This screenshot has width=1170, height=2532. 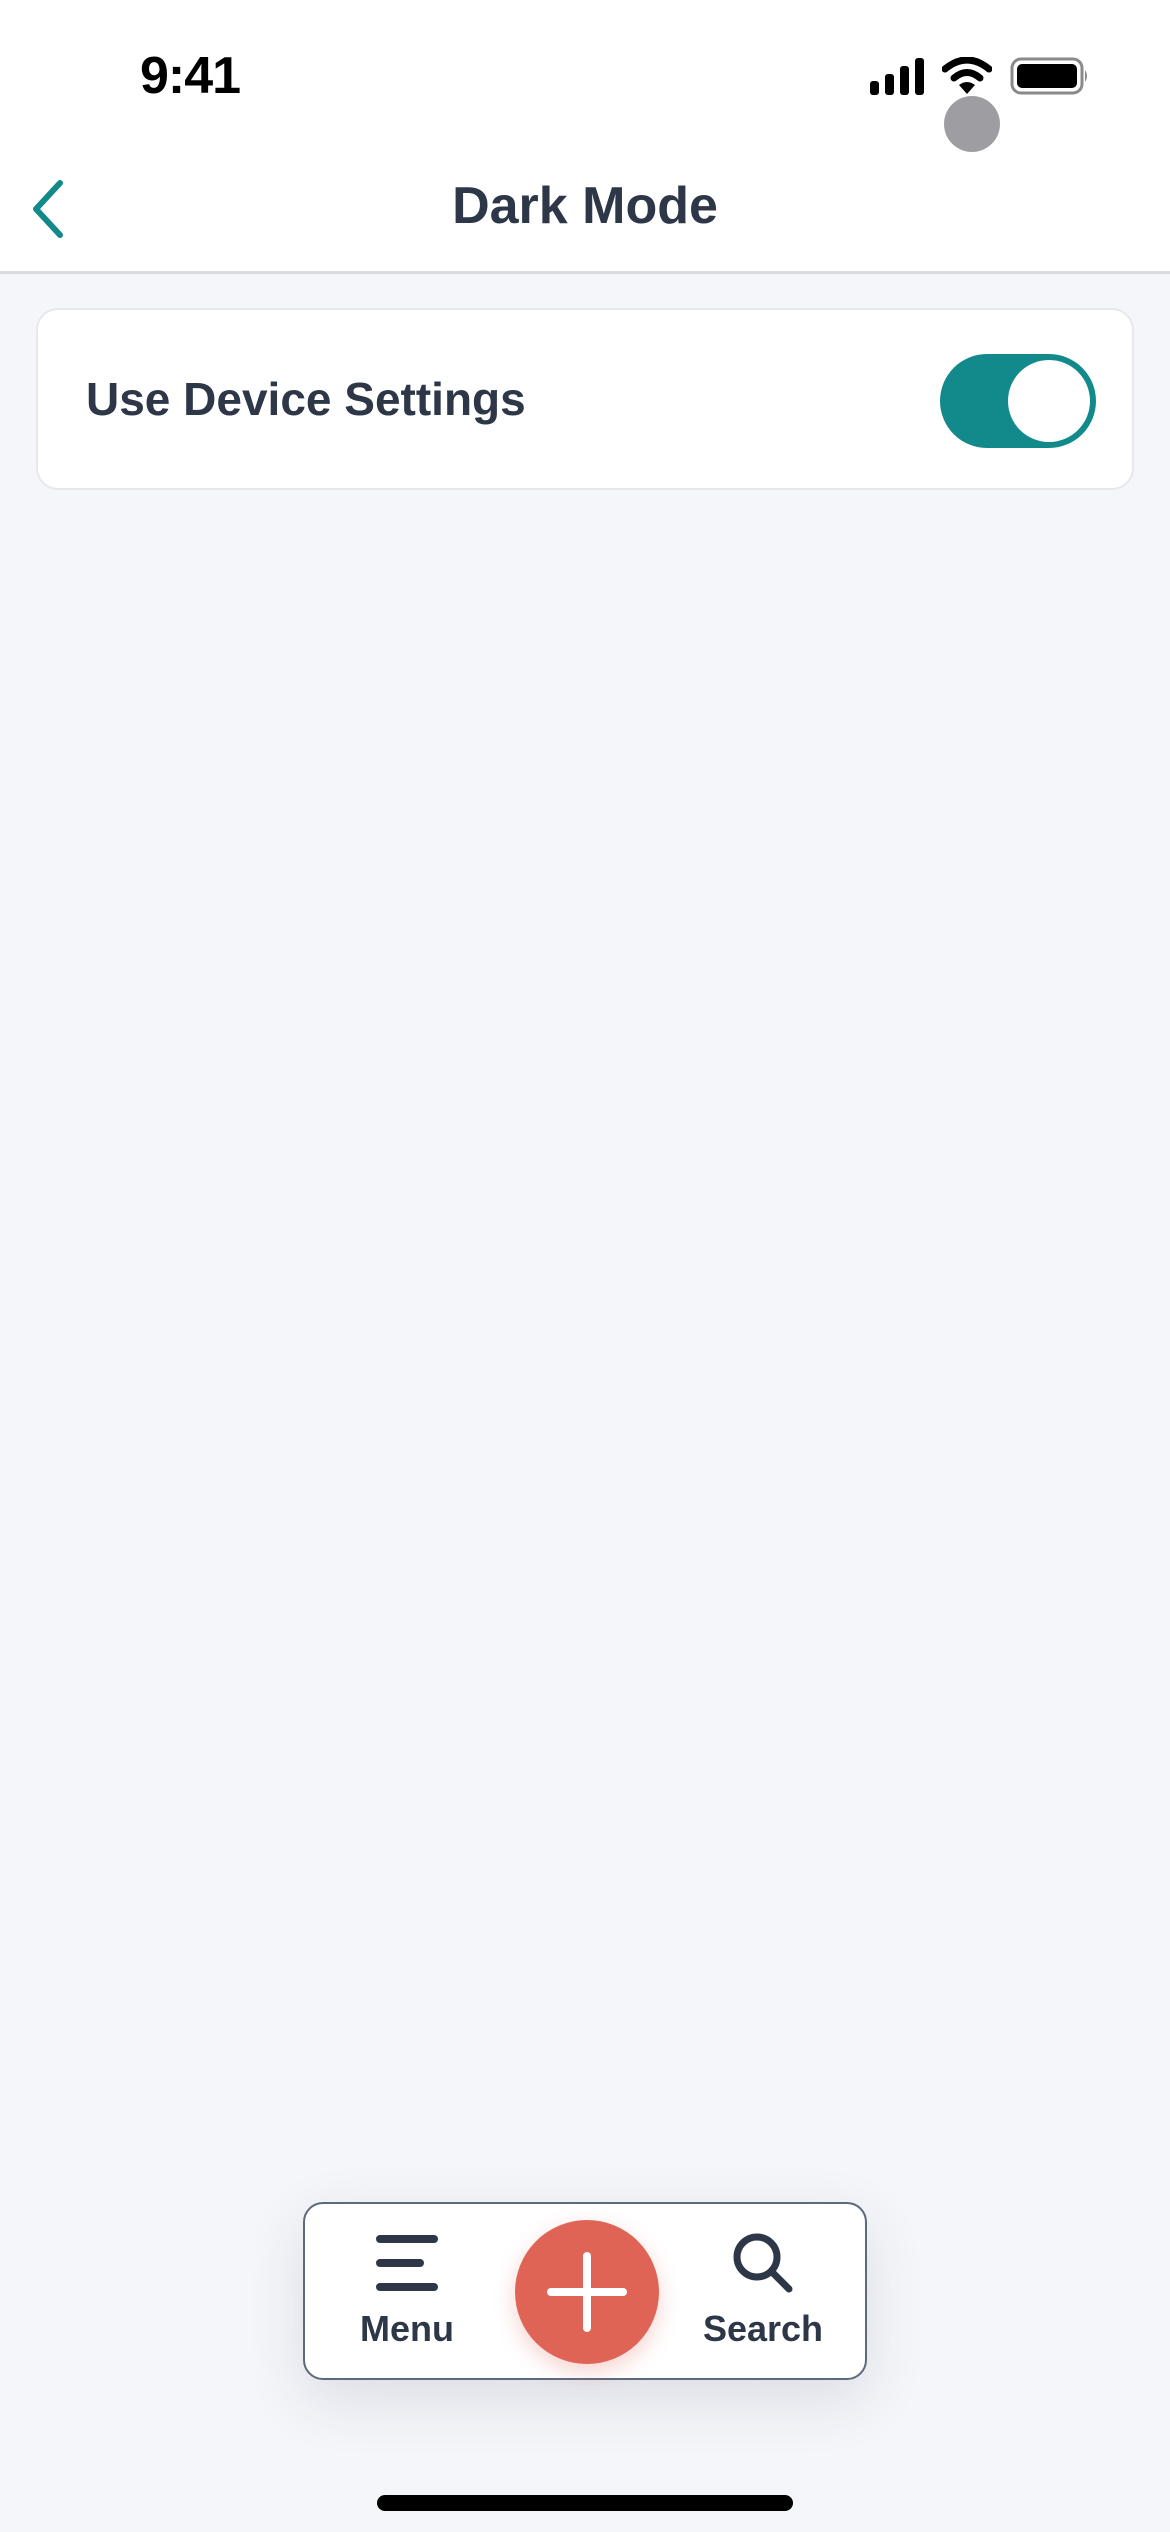 What do you see at coordinates (1049, 401) in the screenshot?
I see `toggle-knob` at bounding box center [1049, 401].